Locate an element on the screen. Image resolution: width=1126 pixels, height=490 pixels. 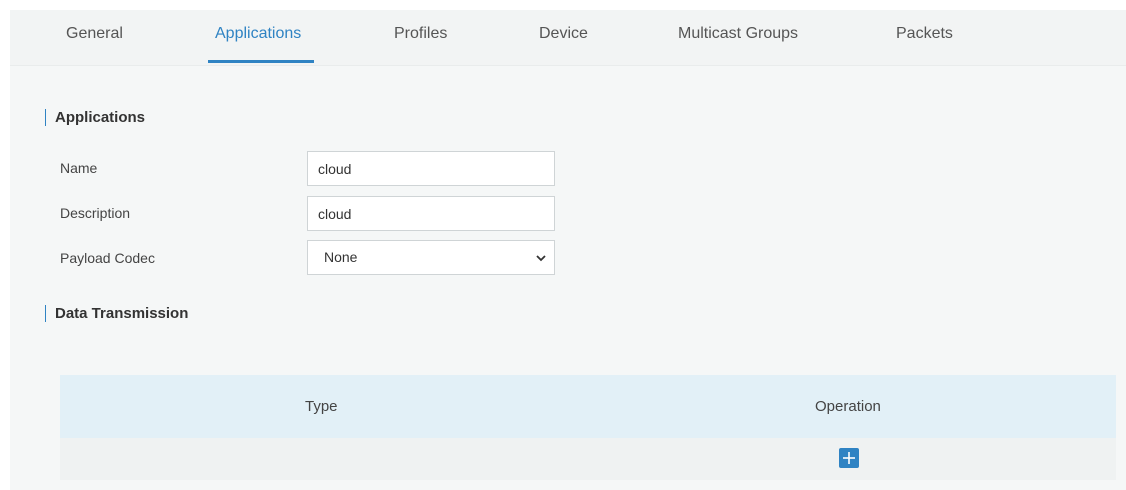
description-field is located at coordinates (431, 213).